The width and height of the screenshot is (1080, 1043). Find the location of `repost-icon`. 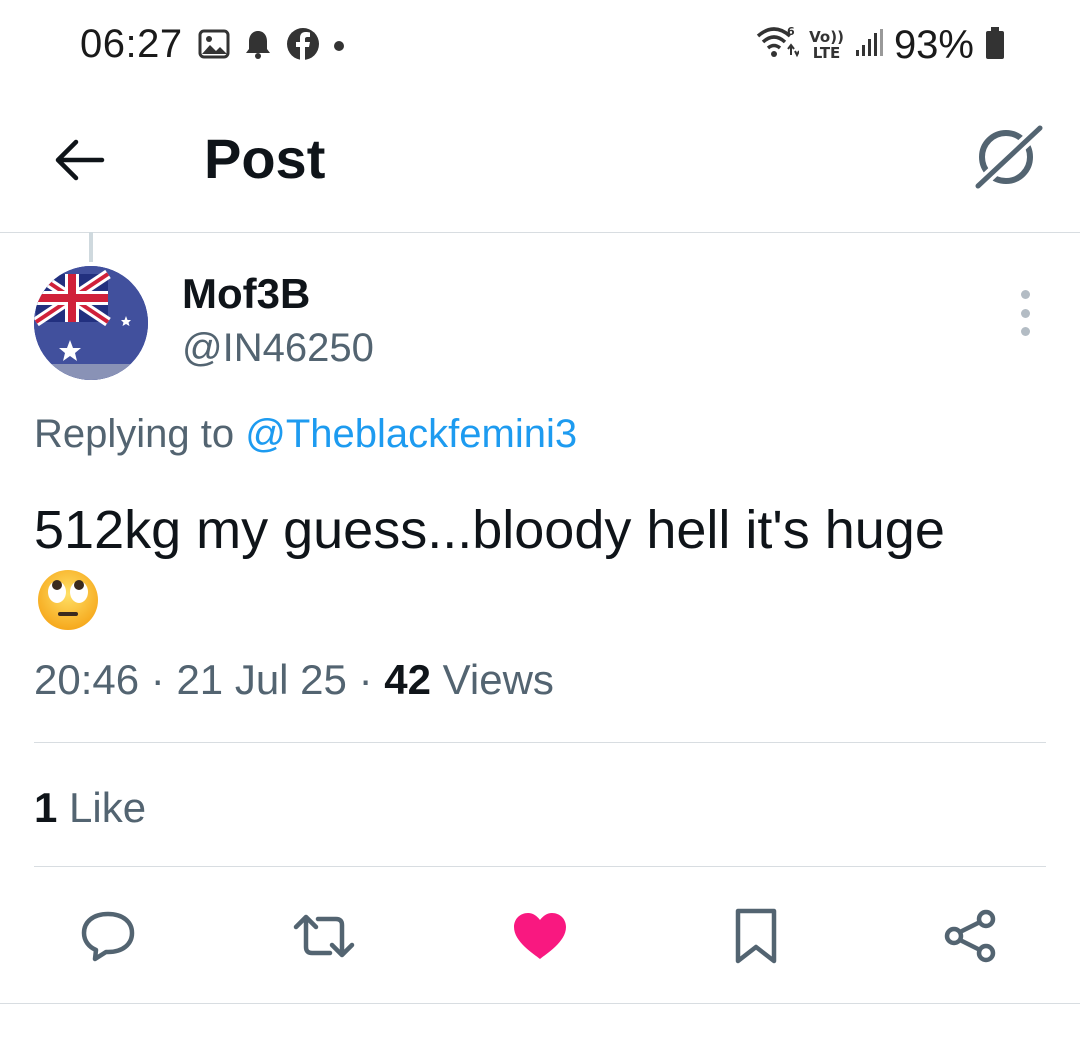

repost-icon is located at coordinates (324, 936).